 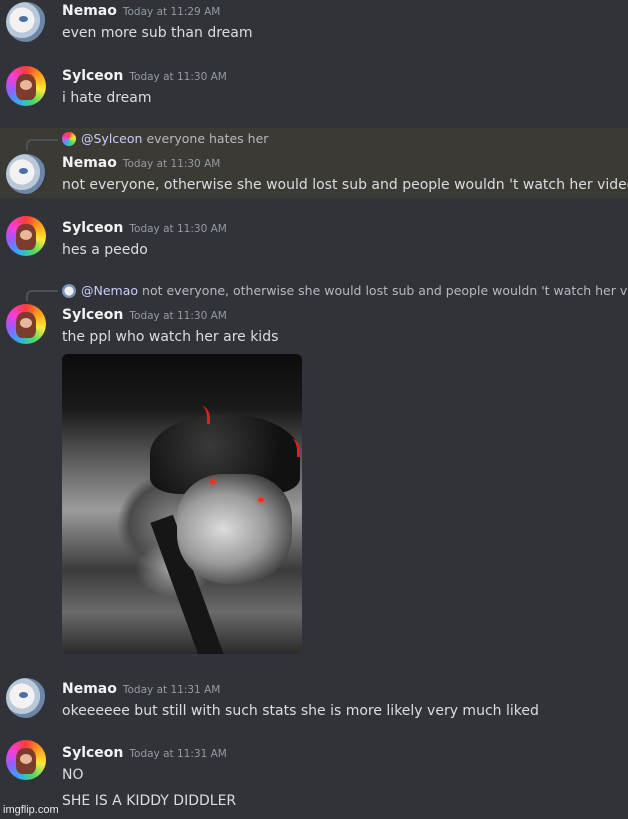 I want to click on reply-mention: @Sylceon, so click(x=111, y=138).